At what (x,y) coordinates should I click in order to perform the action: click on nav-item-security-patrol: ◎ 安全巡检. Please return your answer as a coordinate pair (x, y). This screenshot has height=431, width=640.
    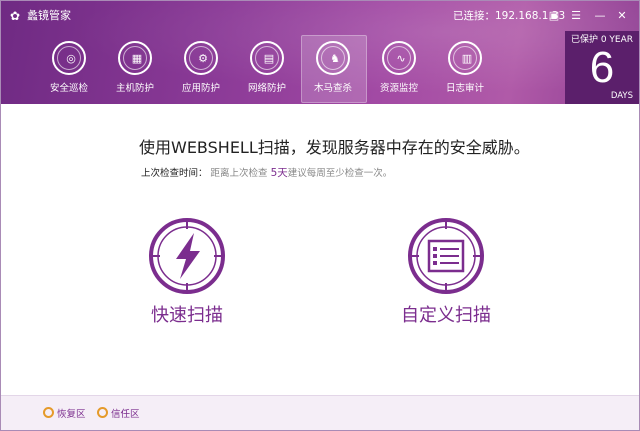
    Looking at the image, I should click on (71, 70).